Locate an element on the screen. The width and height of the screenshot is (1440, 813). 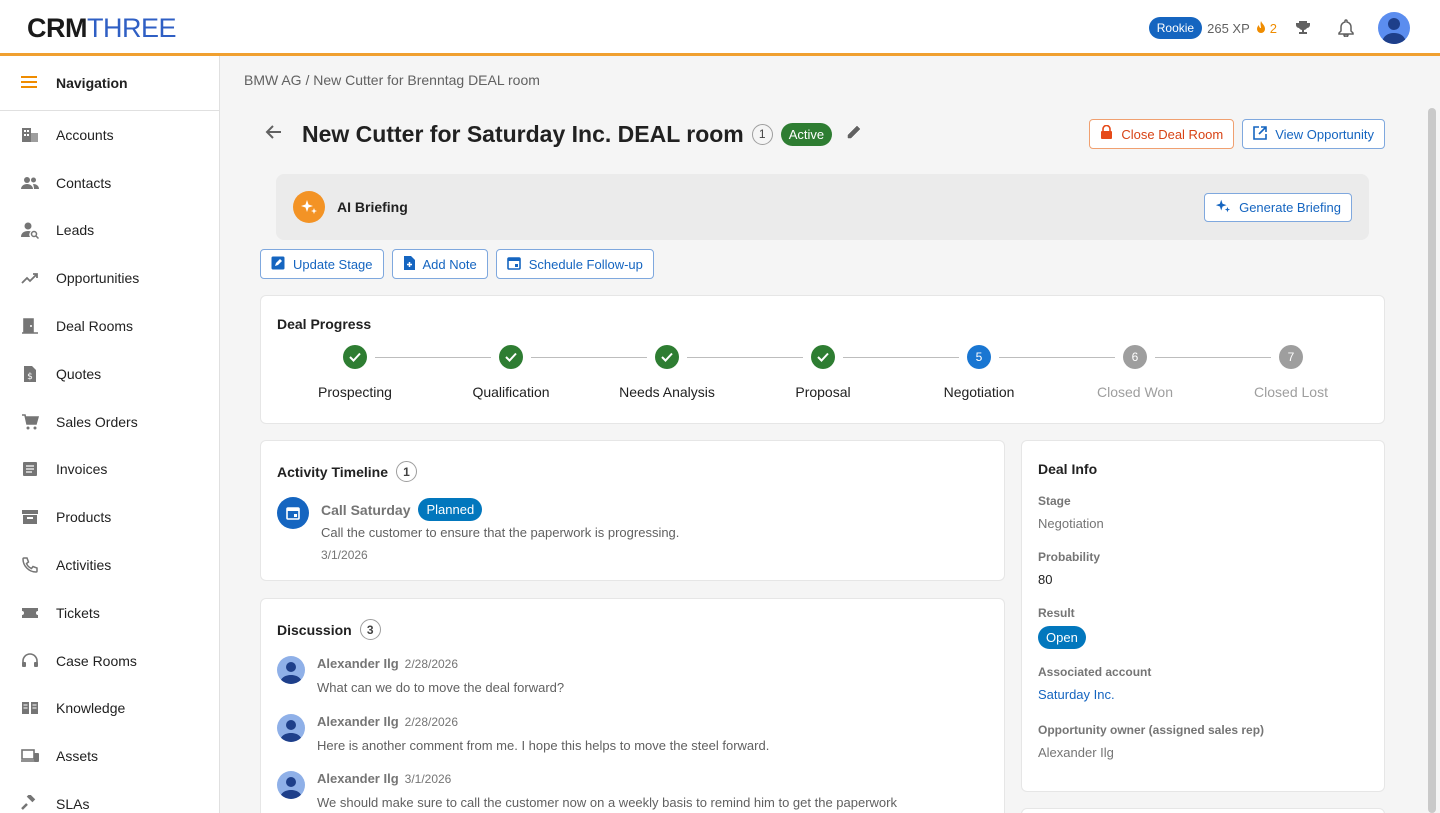
sidebar-item-label: Accounts is located at coordinates (85, 134).